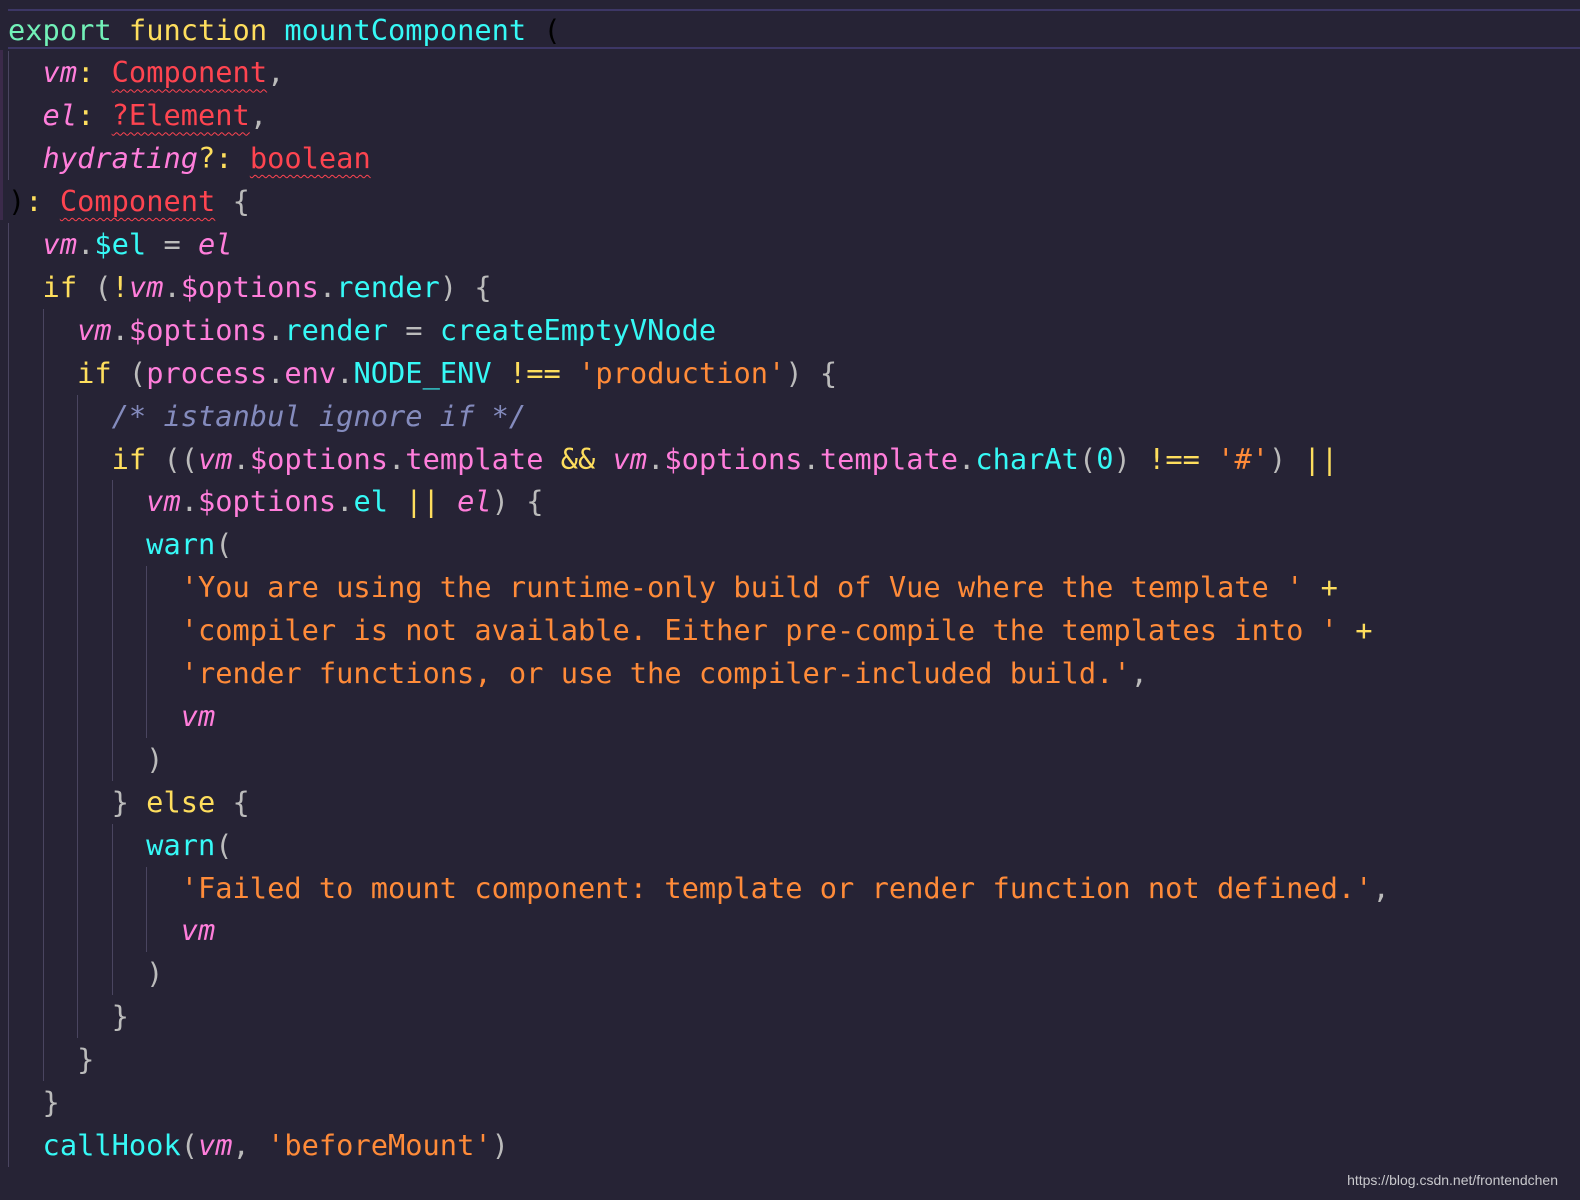 The width and height of the screenshot is (1580, 1200). I want to click on token-fn: mountComponent, so click(405, 29).